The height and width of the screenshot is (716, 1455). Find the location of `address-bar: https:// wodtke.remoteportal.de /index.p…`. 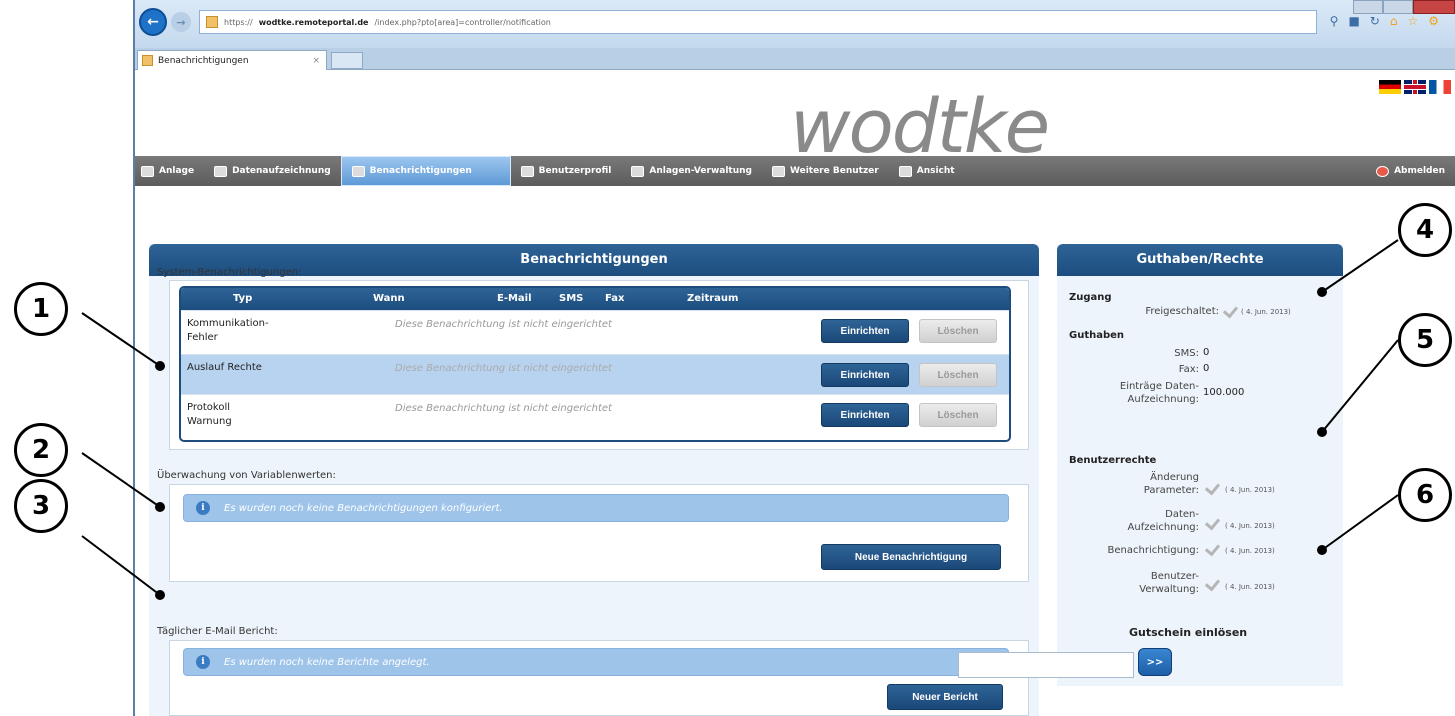

address-bar: https:// wodtke.remoteportal.de /index.p… is located at coordinates (758, 22).